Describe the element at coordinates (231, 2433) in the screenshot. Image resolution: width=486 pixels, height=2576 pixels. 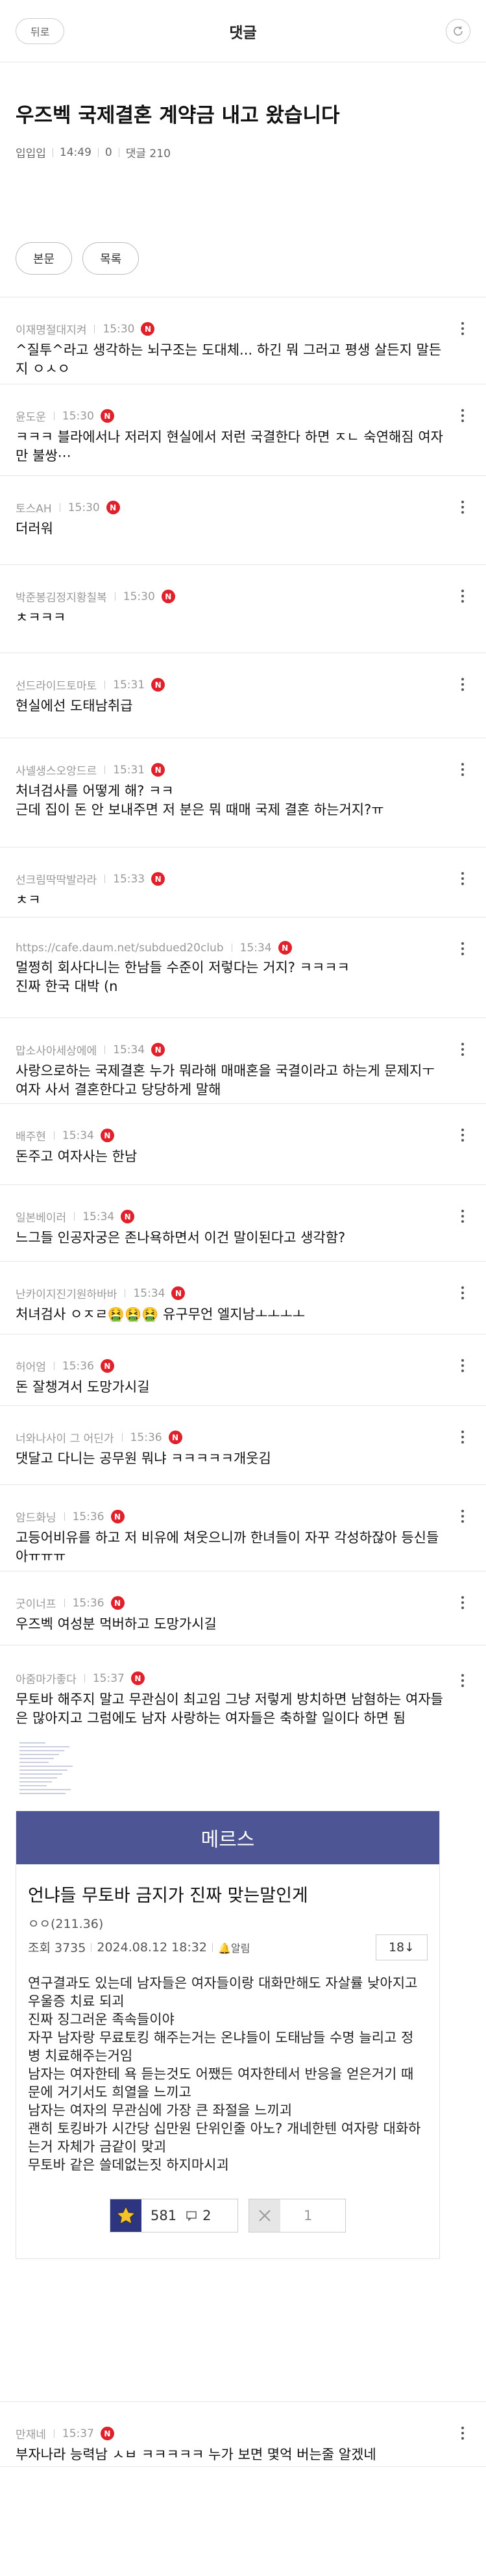
I see `comment-meta: 만재네 15:37 N` at that location.